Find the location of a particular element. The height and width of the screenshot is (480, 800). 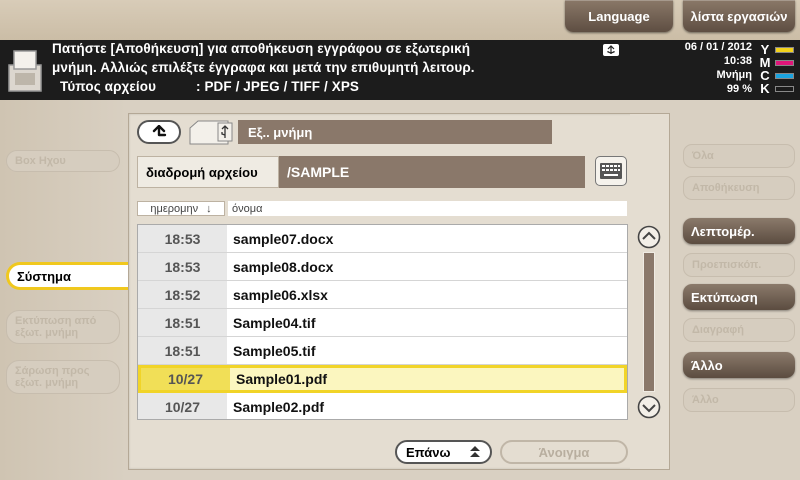

top-button-label: Επάνω is located at coordinates (428, 452).